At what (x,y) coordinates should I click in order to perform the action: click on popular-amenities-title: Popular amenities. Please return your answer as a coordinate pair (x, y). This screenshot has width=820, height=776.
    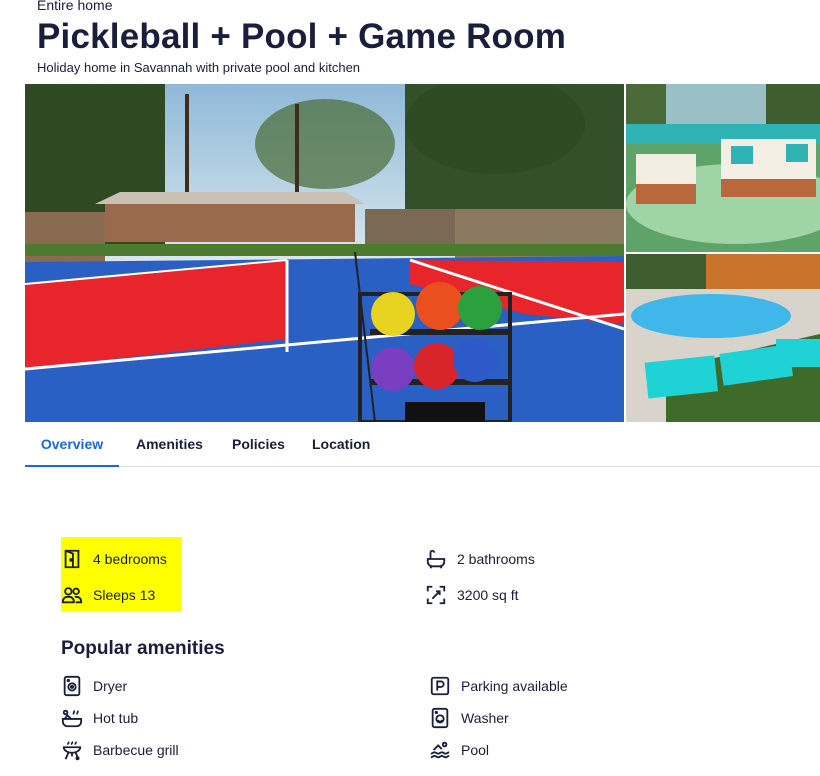
    Looking at the image, I should click on (143, 648).